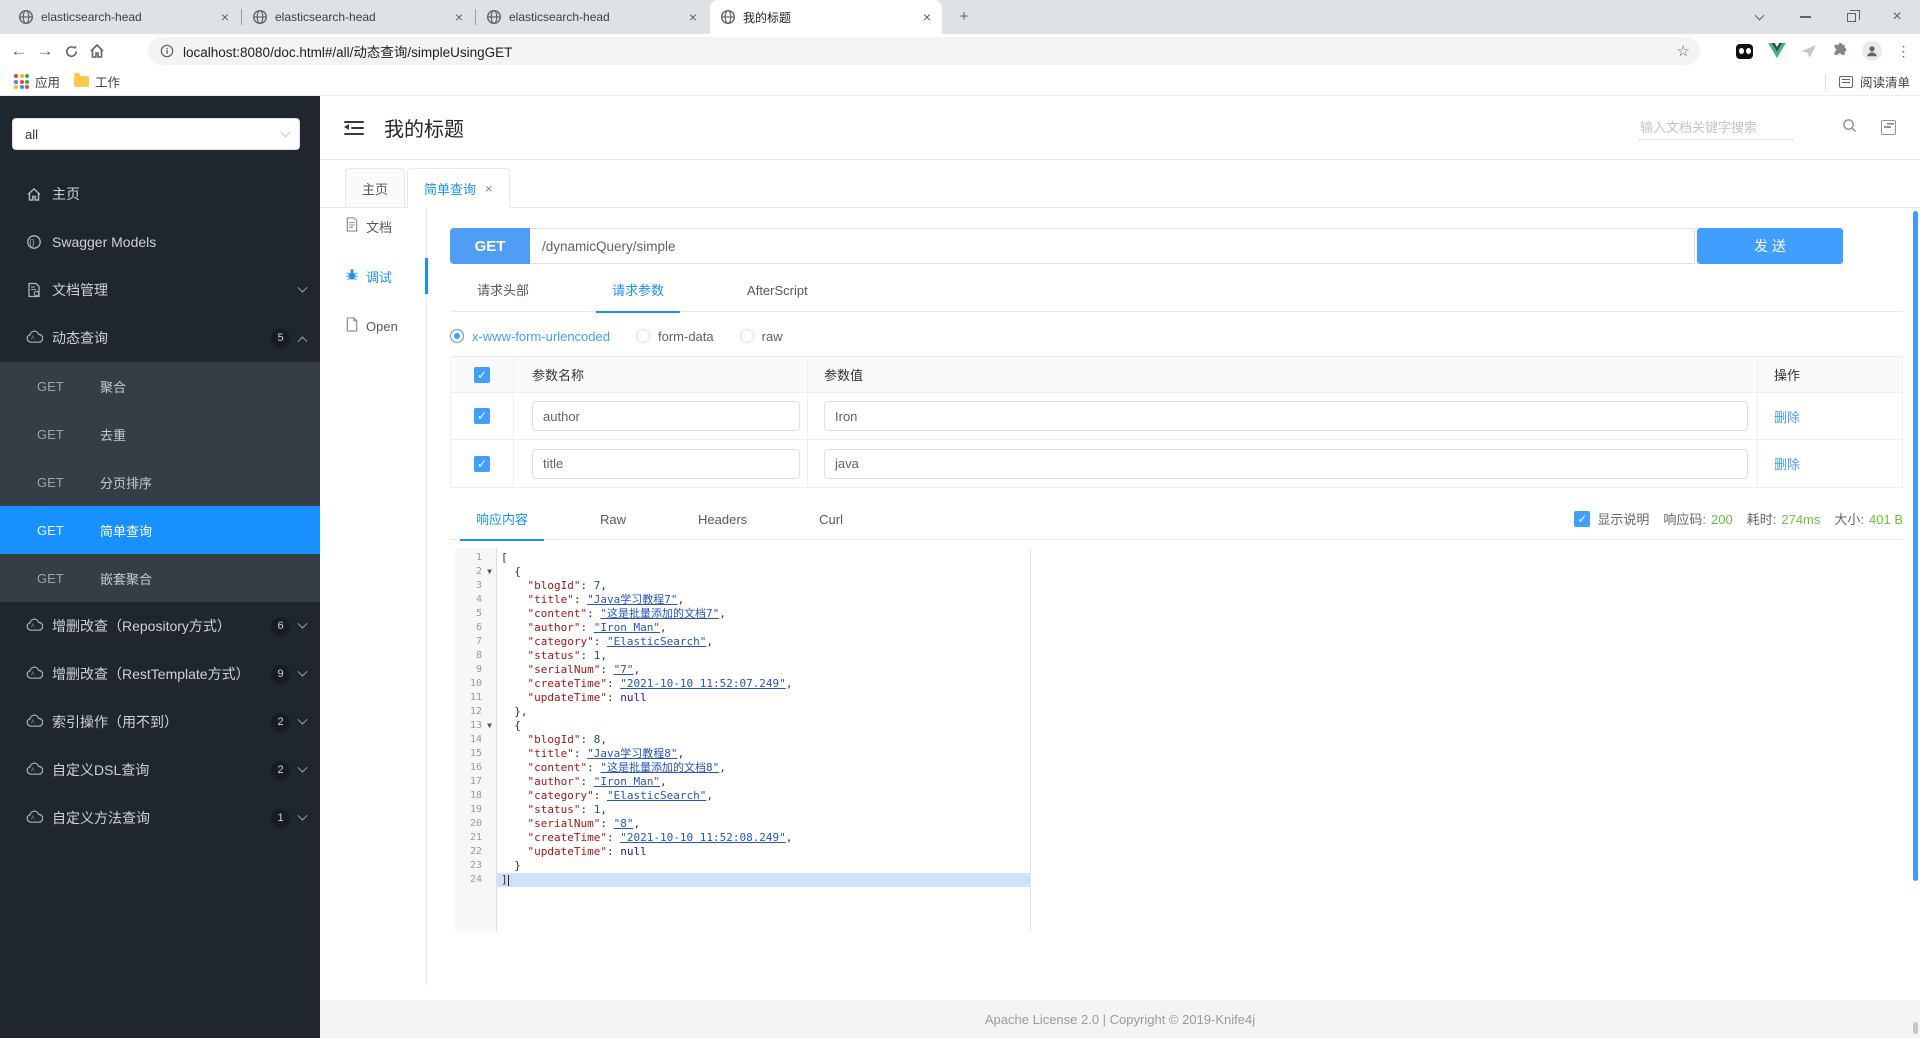 This screenshot has width=1920, height=1038. I want to click on close-window-button: ×, so click(1897, 17).